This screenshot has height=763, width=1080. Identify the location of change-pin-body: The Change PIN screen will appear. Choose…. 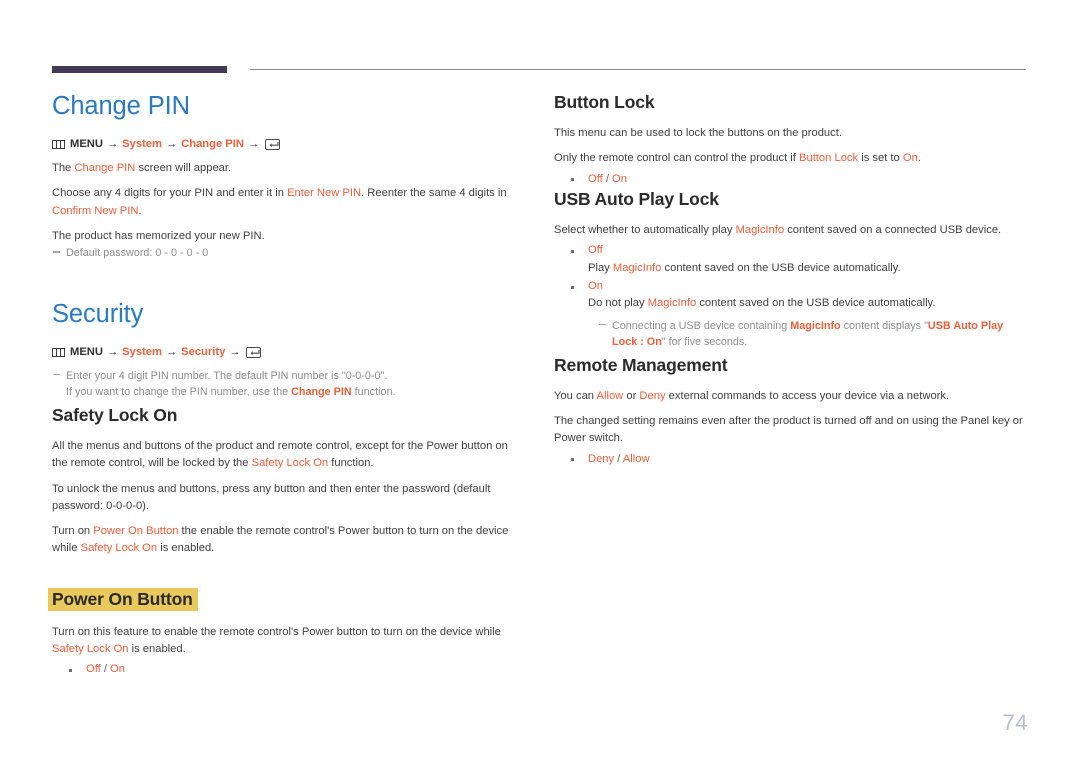
(285, 202).